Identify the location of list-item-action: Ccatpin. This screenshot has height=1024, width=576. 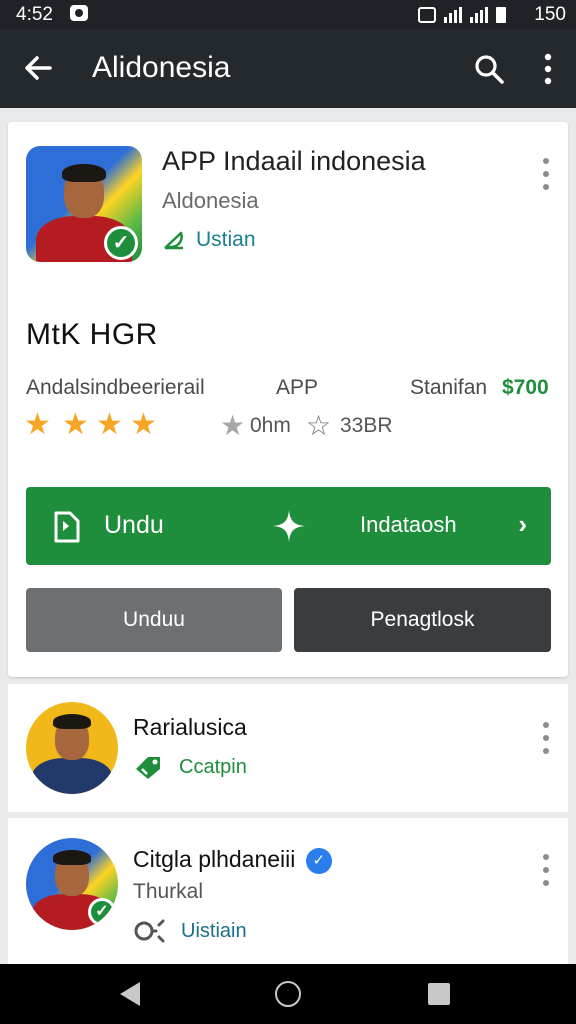
(190, 767).